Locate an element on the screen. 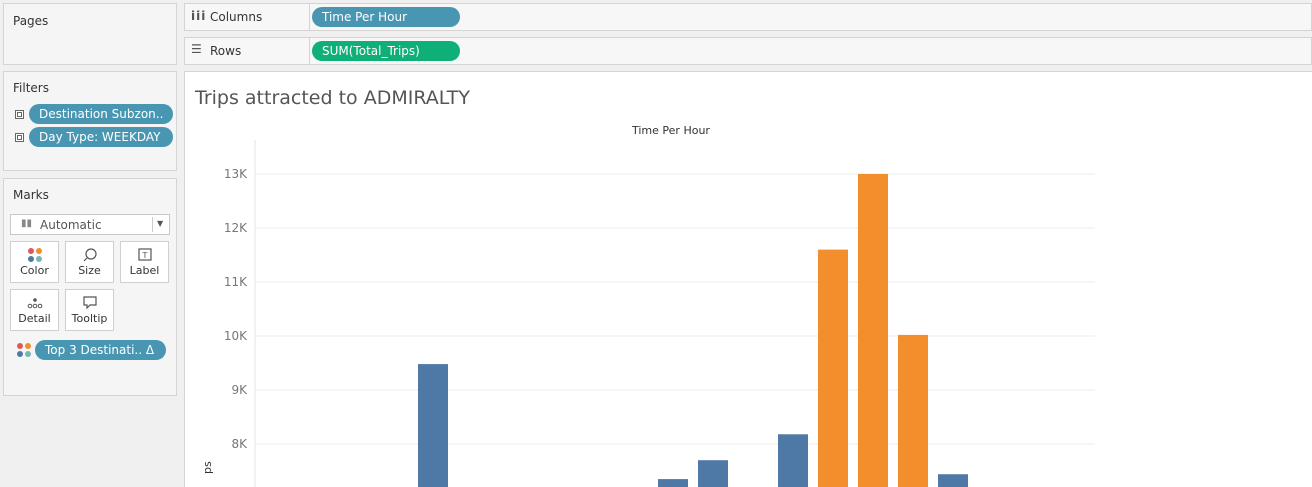 The height and width of the screenshot is (487, 1312). marks-label-button: T Label is located at coordinates (144, 262).